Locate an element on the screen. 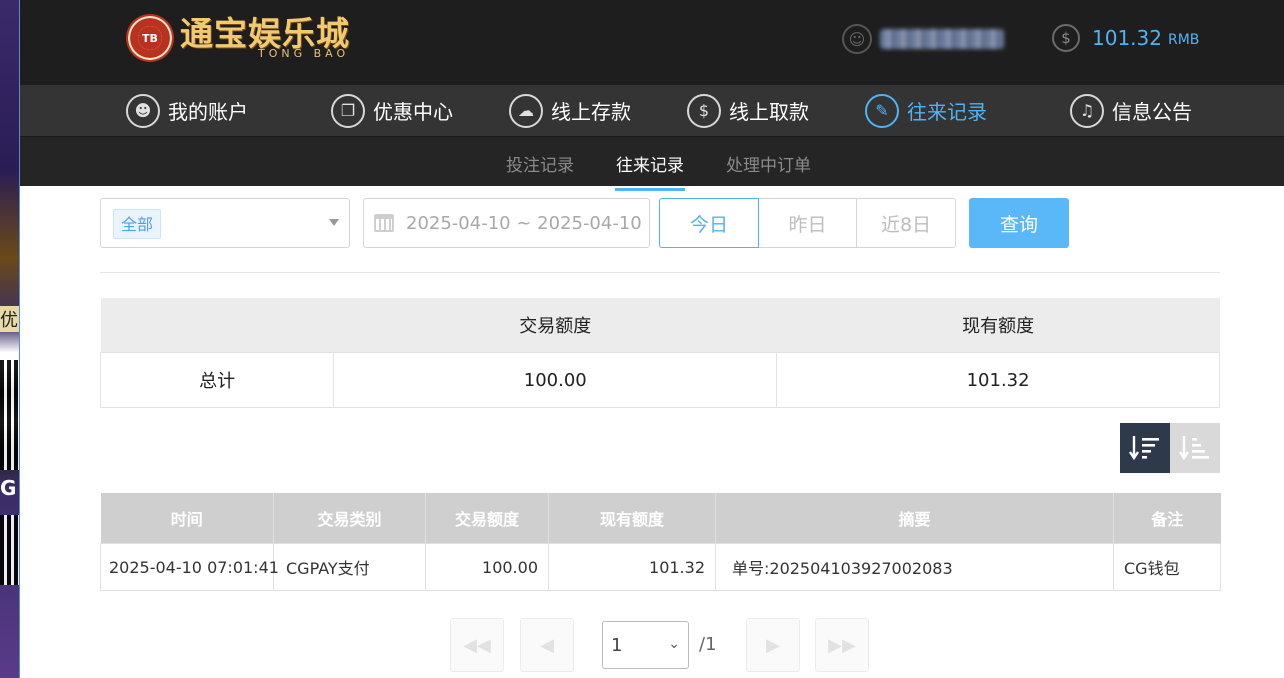 The image size is (1284, 678). sort-descending-icon is located at coordinates (1144, 448).